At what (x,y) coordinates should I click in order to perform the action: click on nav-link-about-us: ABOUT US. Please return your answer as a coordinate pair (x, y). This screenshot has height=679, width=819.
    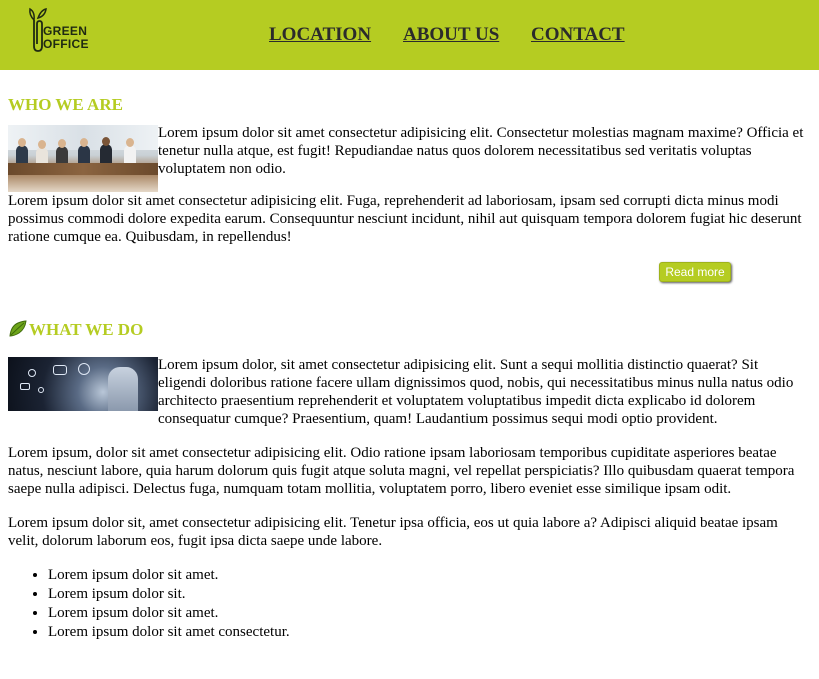
    Looking at the image, I should click on (451, 35).